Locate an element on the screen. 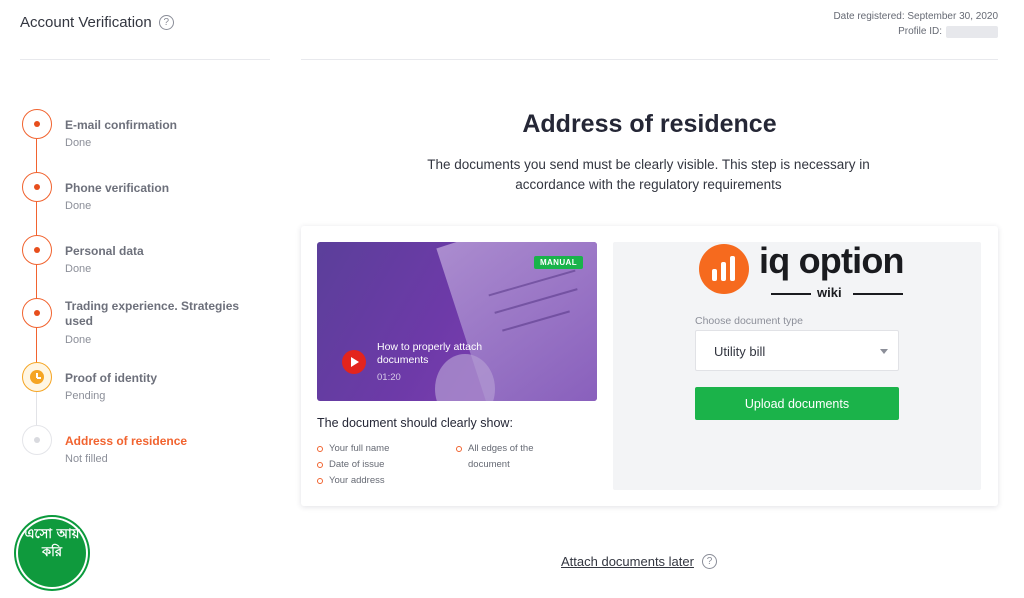  requirement-text: Your address is located at coordinates (357, 480).